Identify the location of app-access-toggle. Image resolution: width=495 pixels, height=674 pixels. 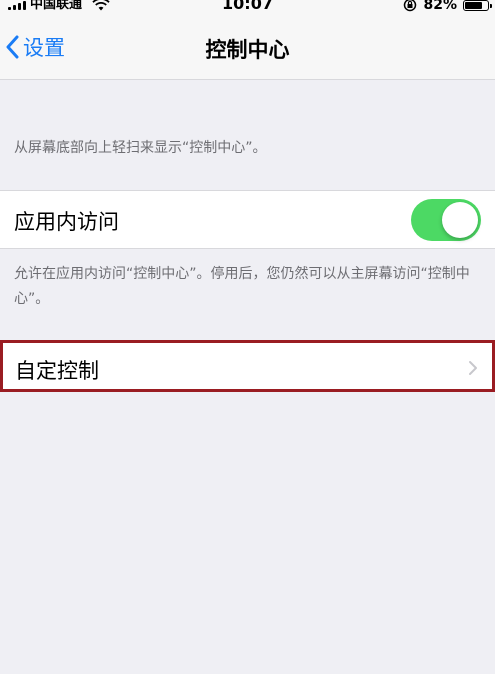
(446, 220).